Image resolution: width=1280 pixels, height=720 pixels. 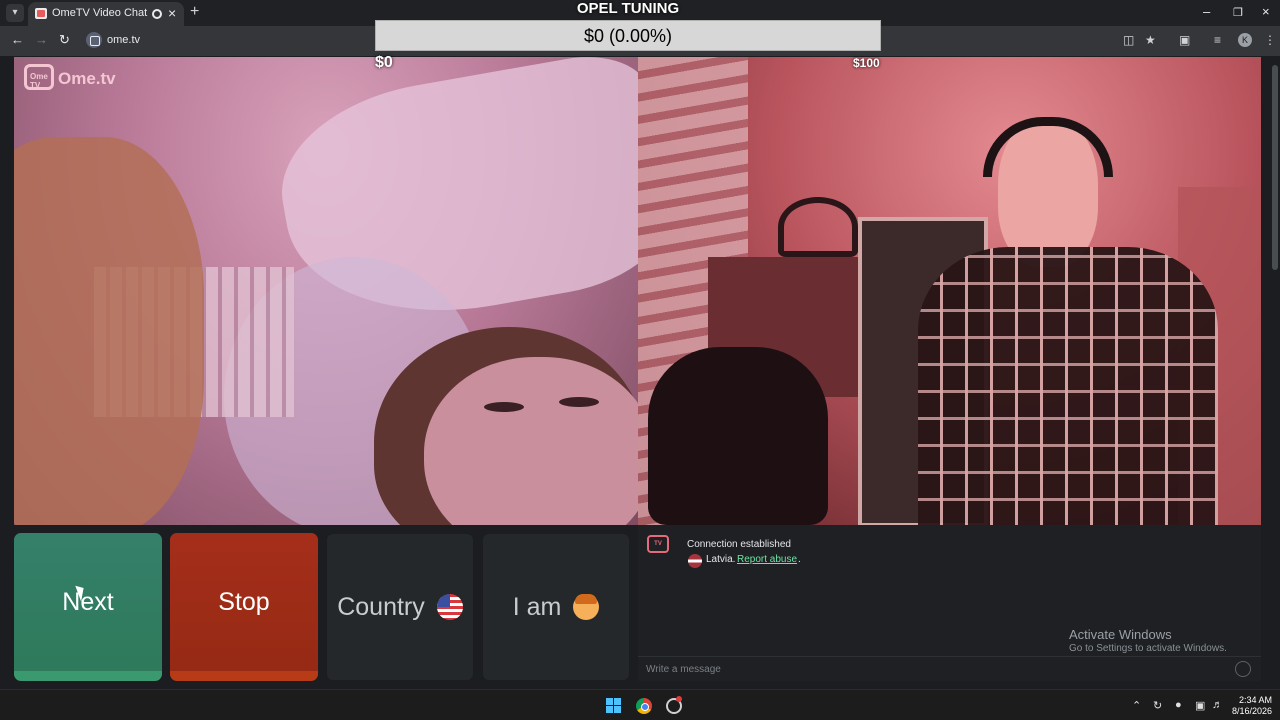 What do you see at coordinates (1217, 40) in the screenshot?
I see `media-controls-icon: ≡` at bounding box center [1217, 40].